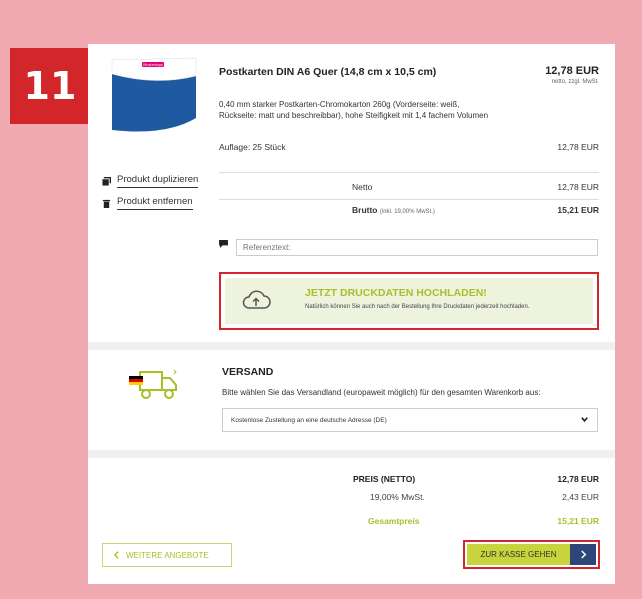  Describe the element at coordinates (153, 65) in the screenshot. I see `thumbnail-logo-text: Musterlogo` at that location.